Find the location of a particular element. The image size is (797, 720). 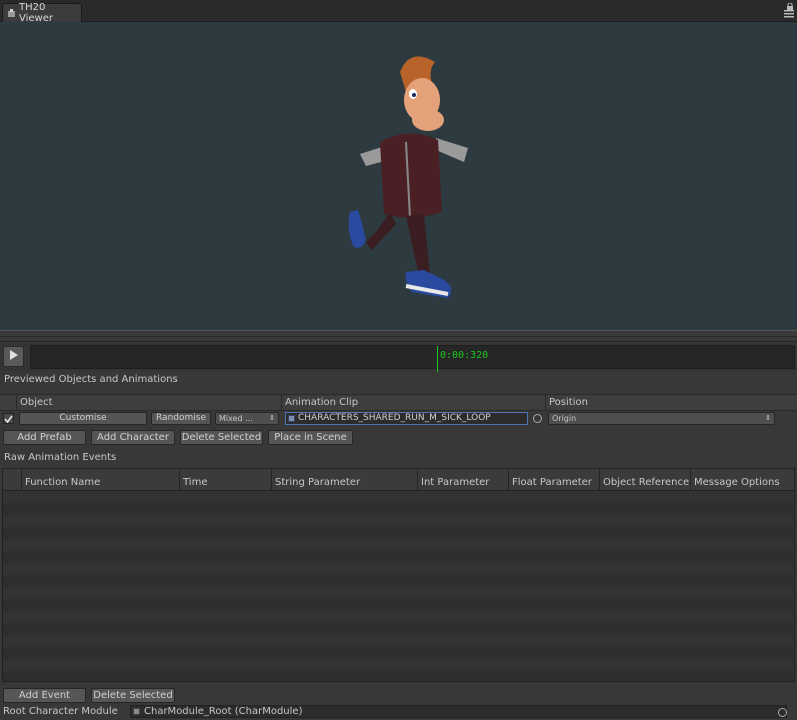

enabled-checkbox is located at coordinates (8, 418).